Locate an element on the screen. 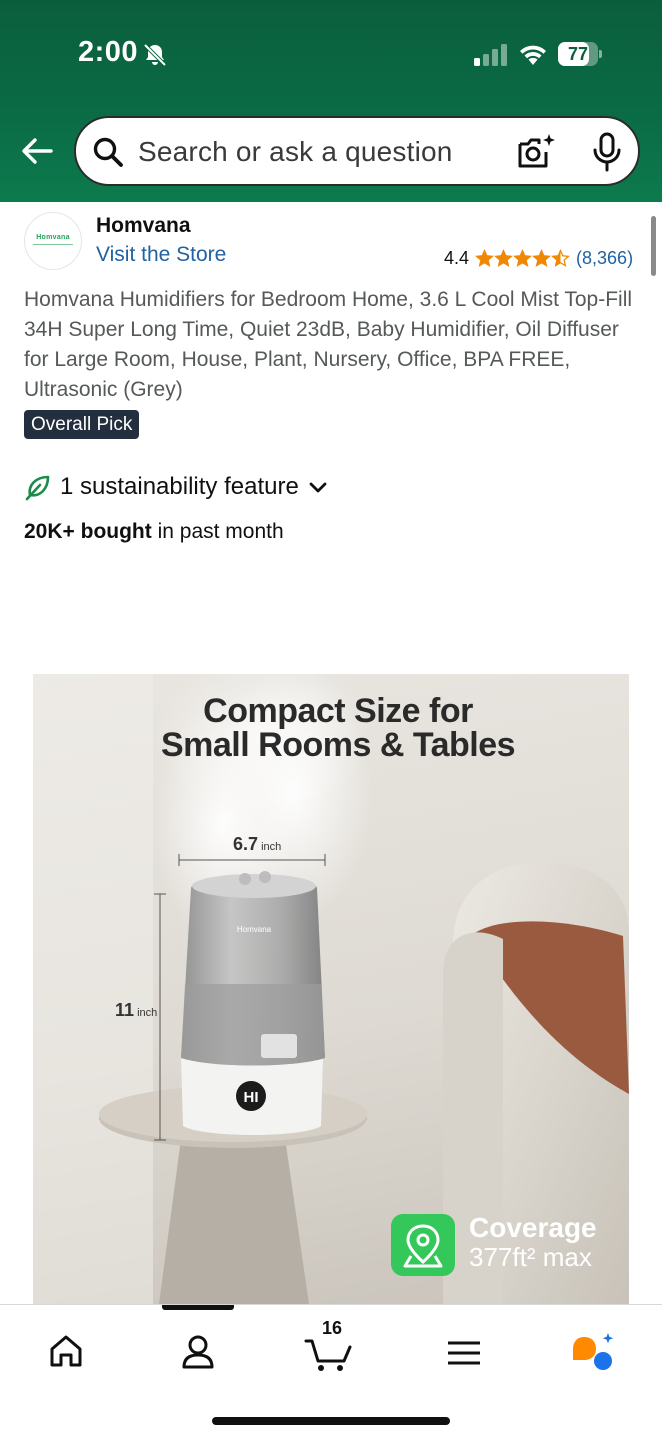 The width and height of the screenshot is (662, 1440). cellular-signal-icon is located at coordinates (490, 55).